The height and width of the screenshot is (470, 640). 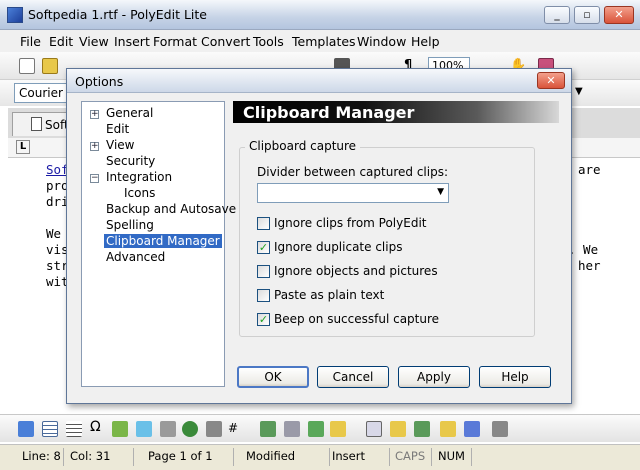 I want to click on editor-line-fragment: her, so click(x=589, y=265).